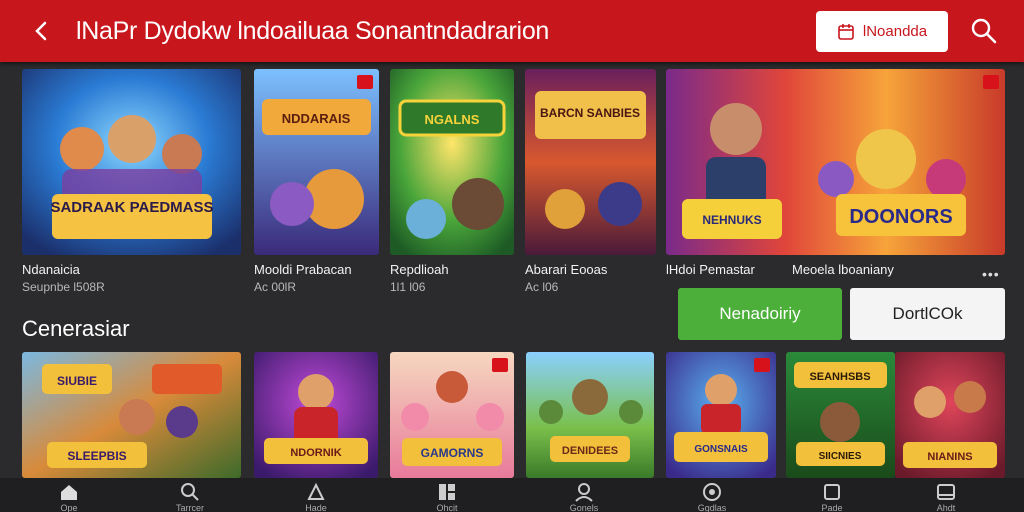  Describe the element at coordinates (895, 31) in the screenshot. I see `calendar-button-label: lNoandda` at that location.